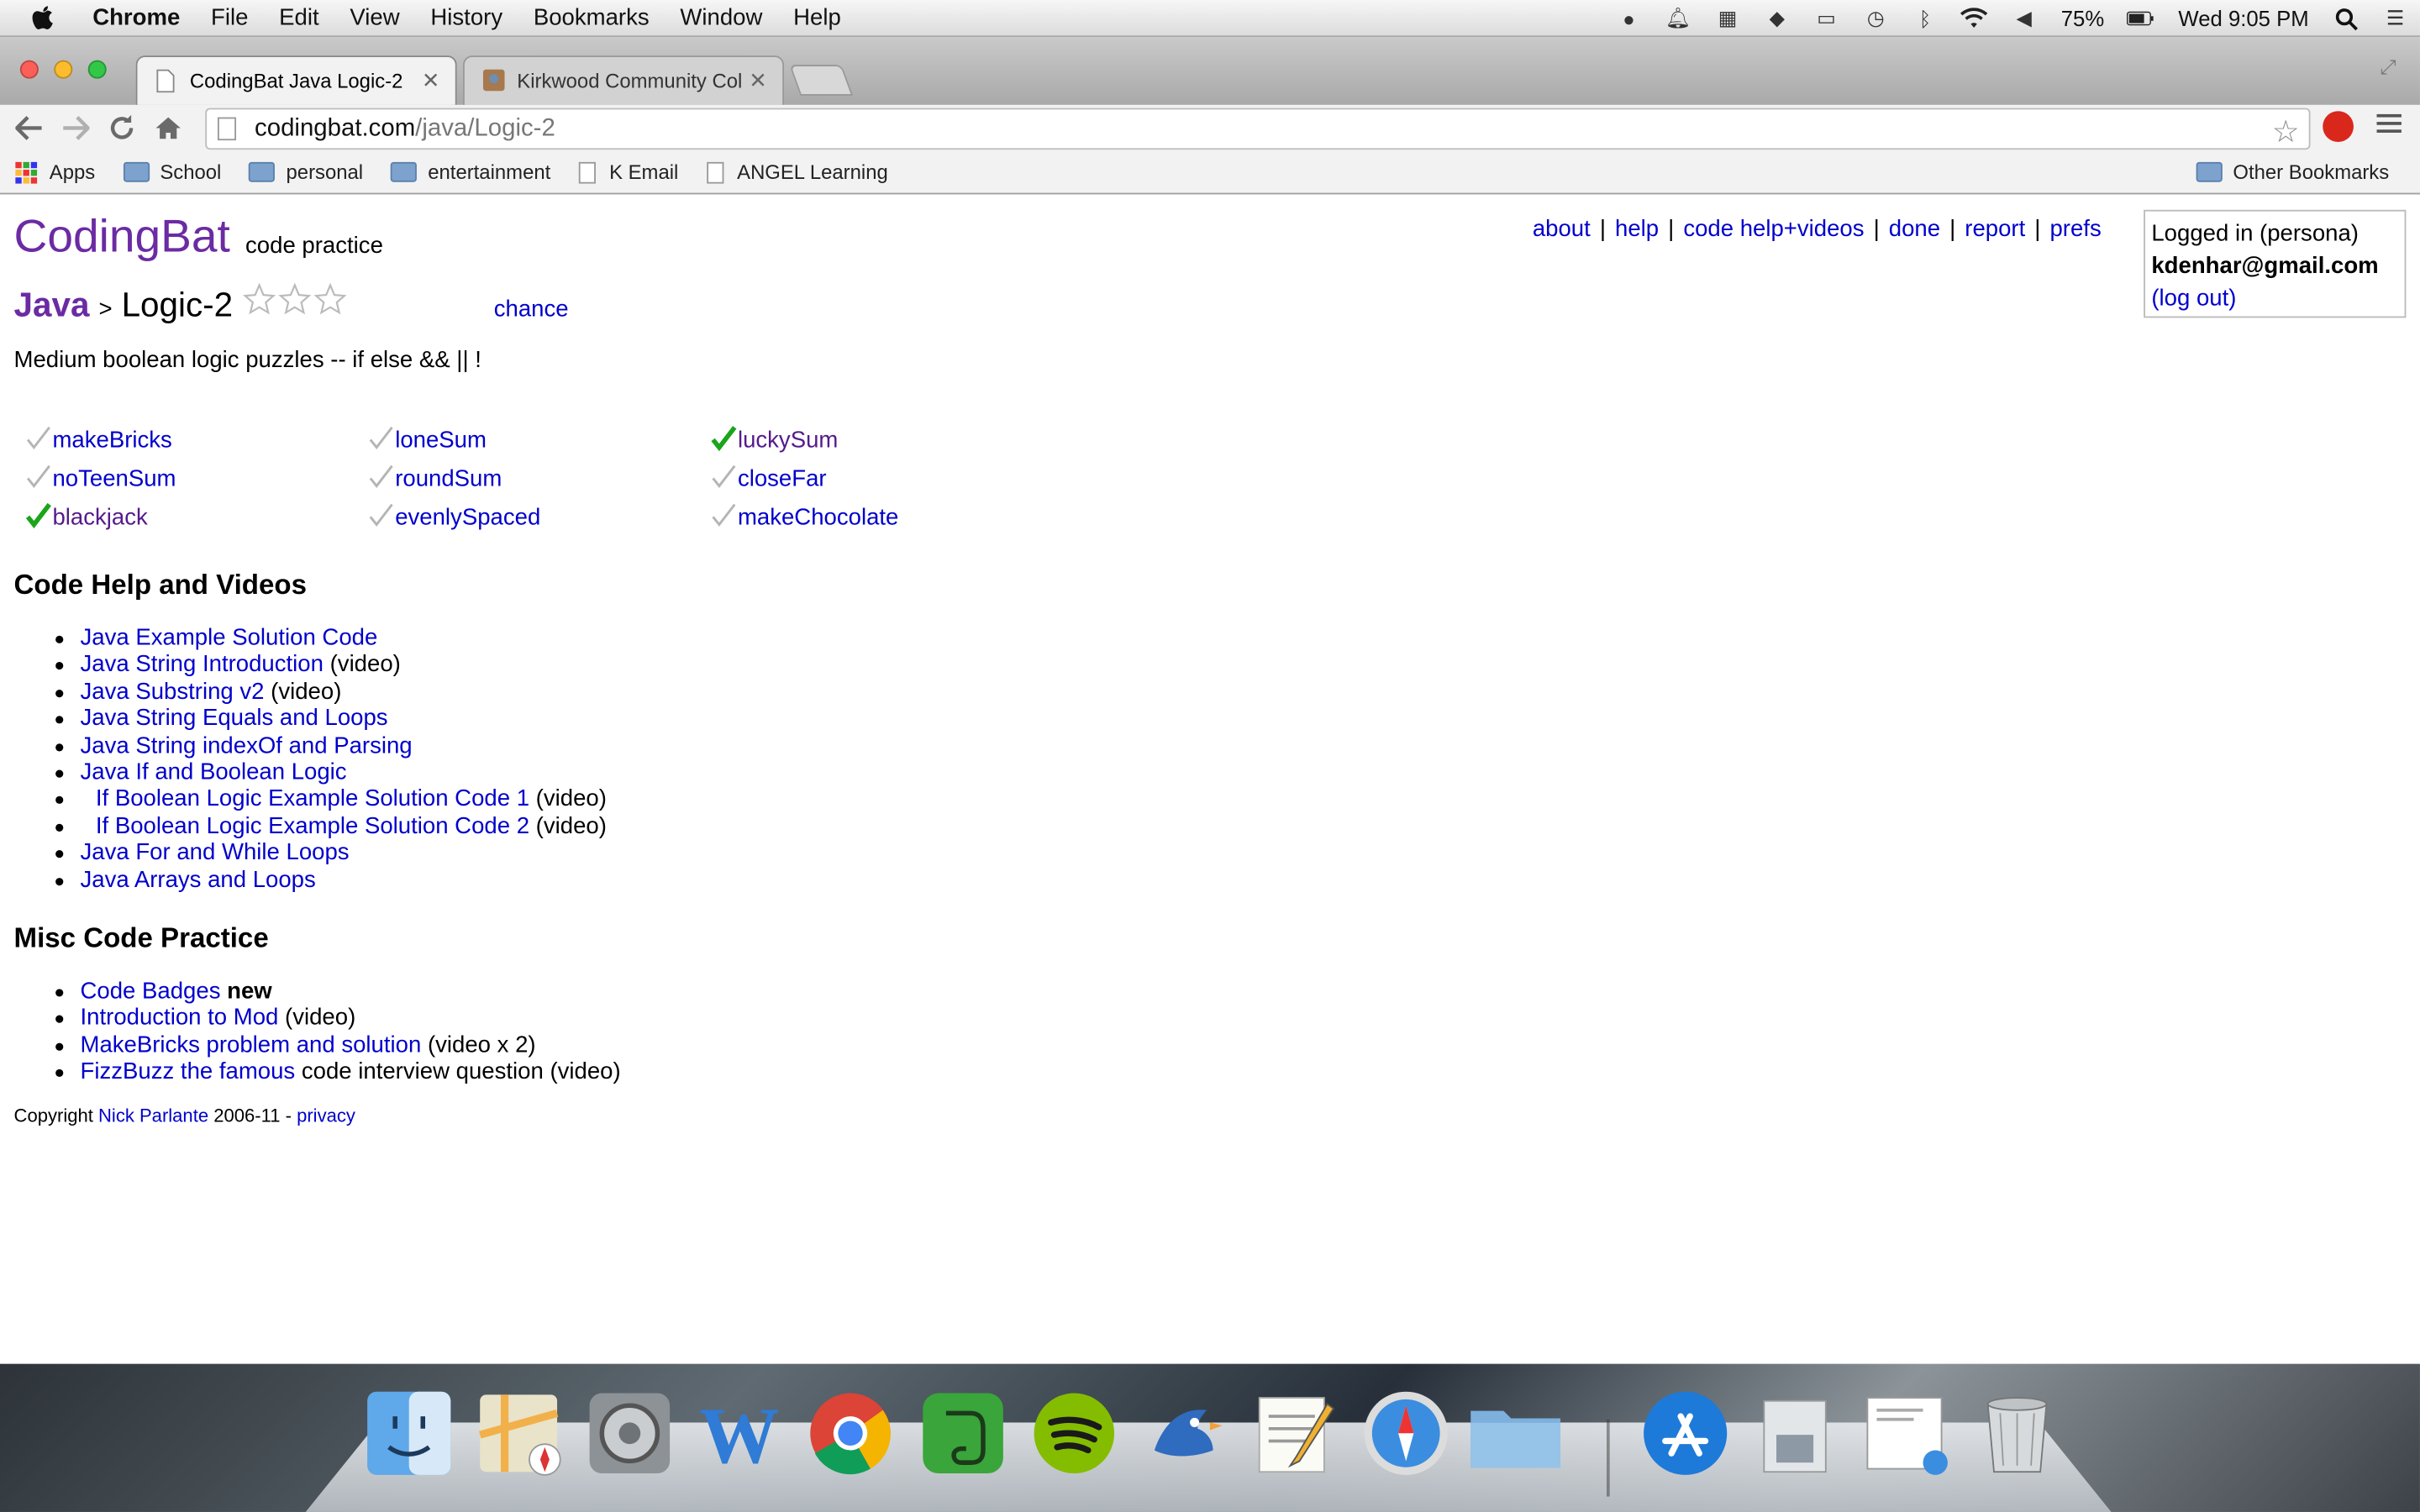  Describe the element at coordinates (1925, 18) in the screenshot. I see `bluetooth-icon: ᛒ` at that location.